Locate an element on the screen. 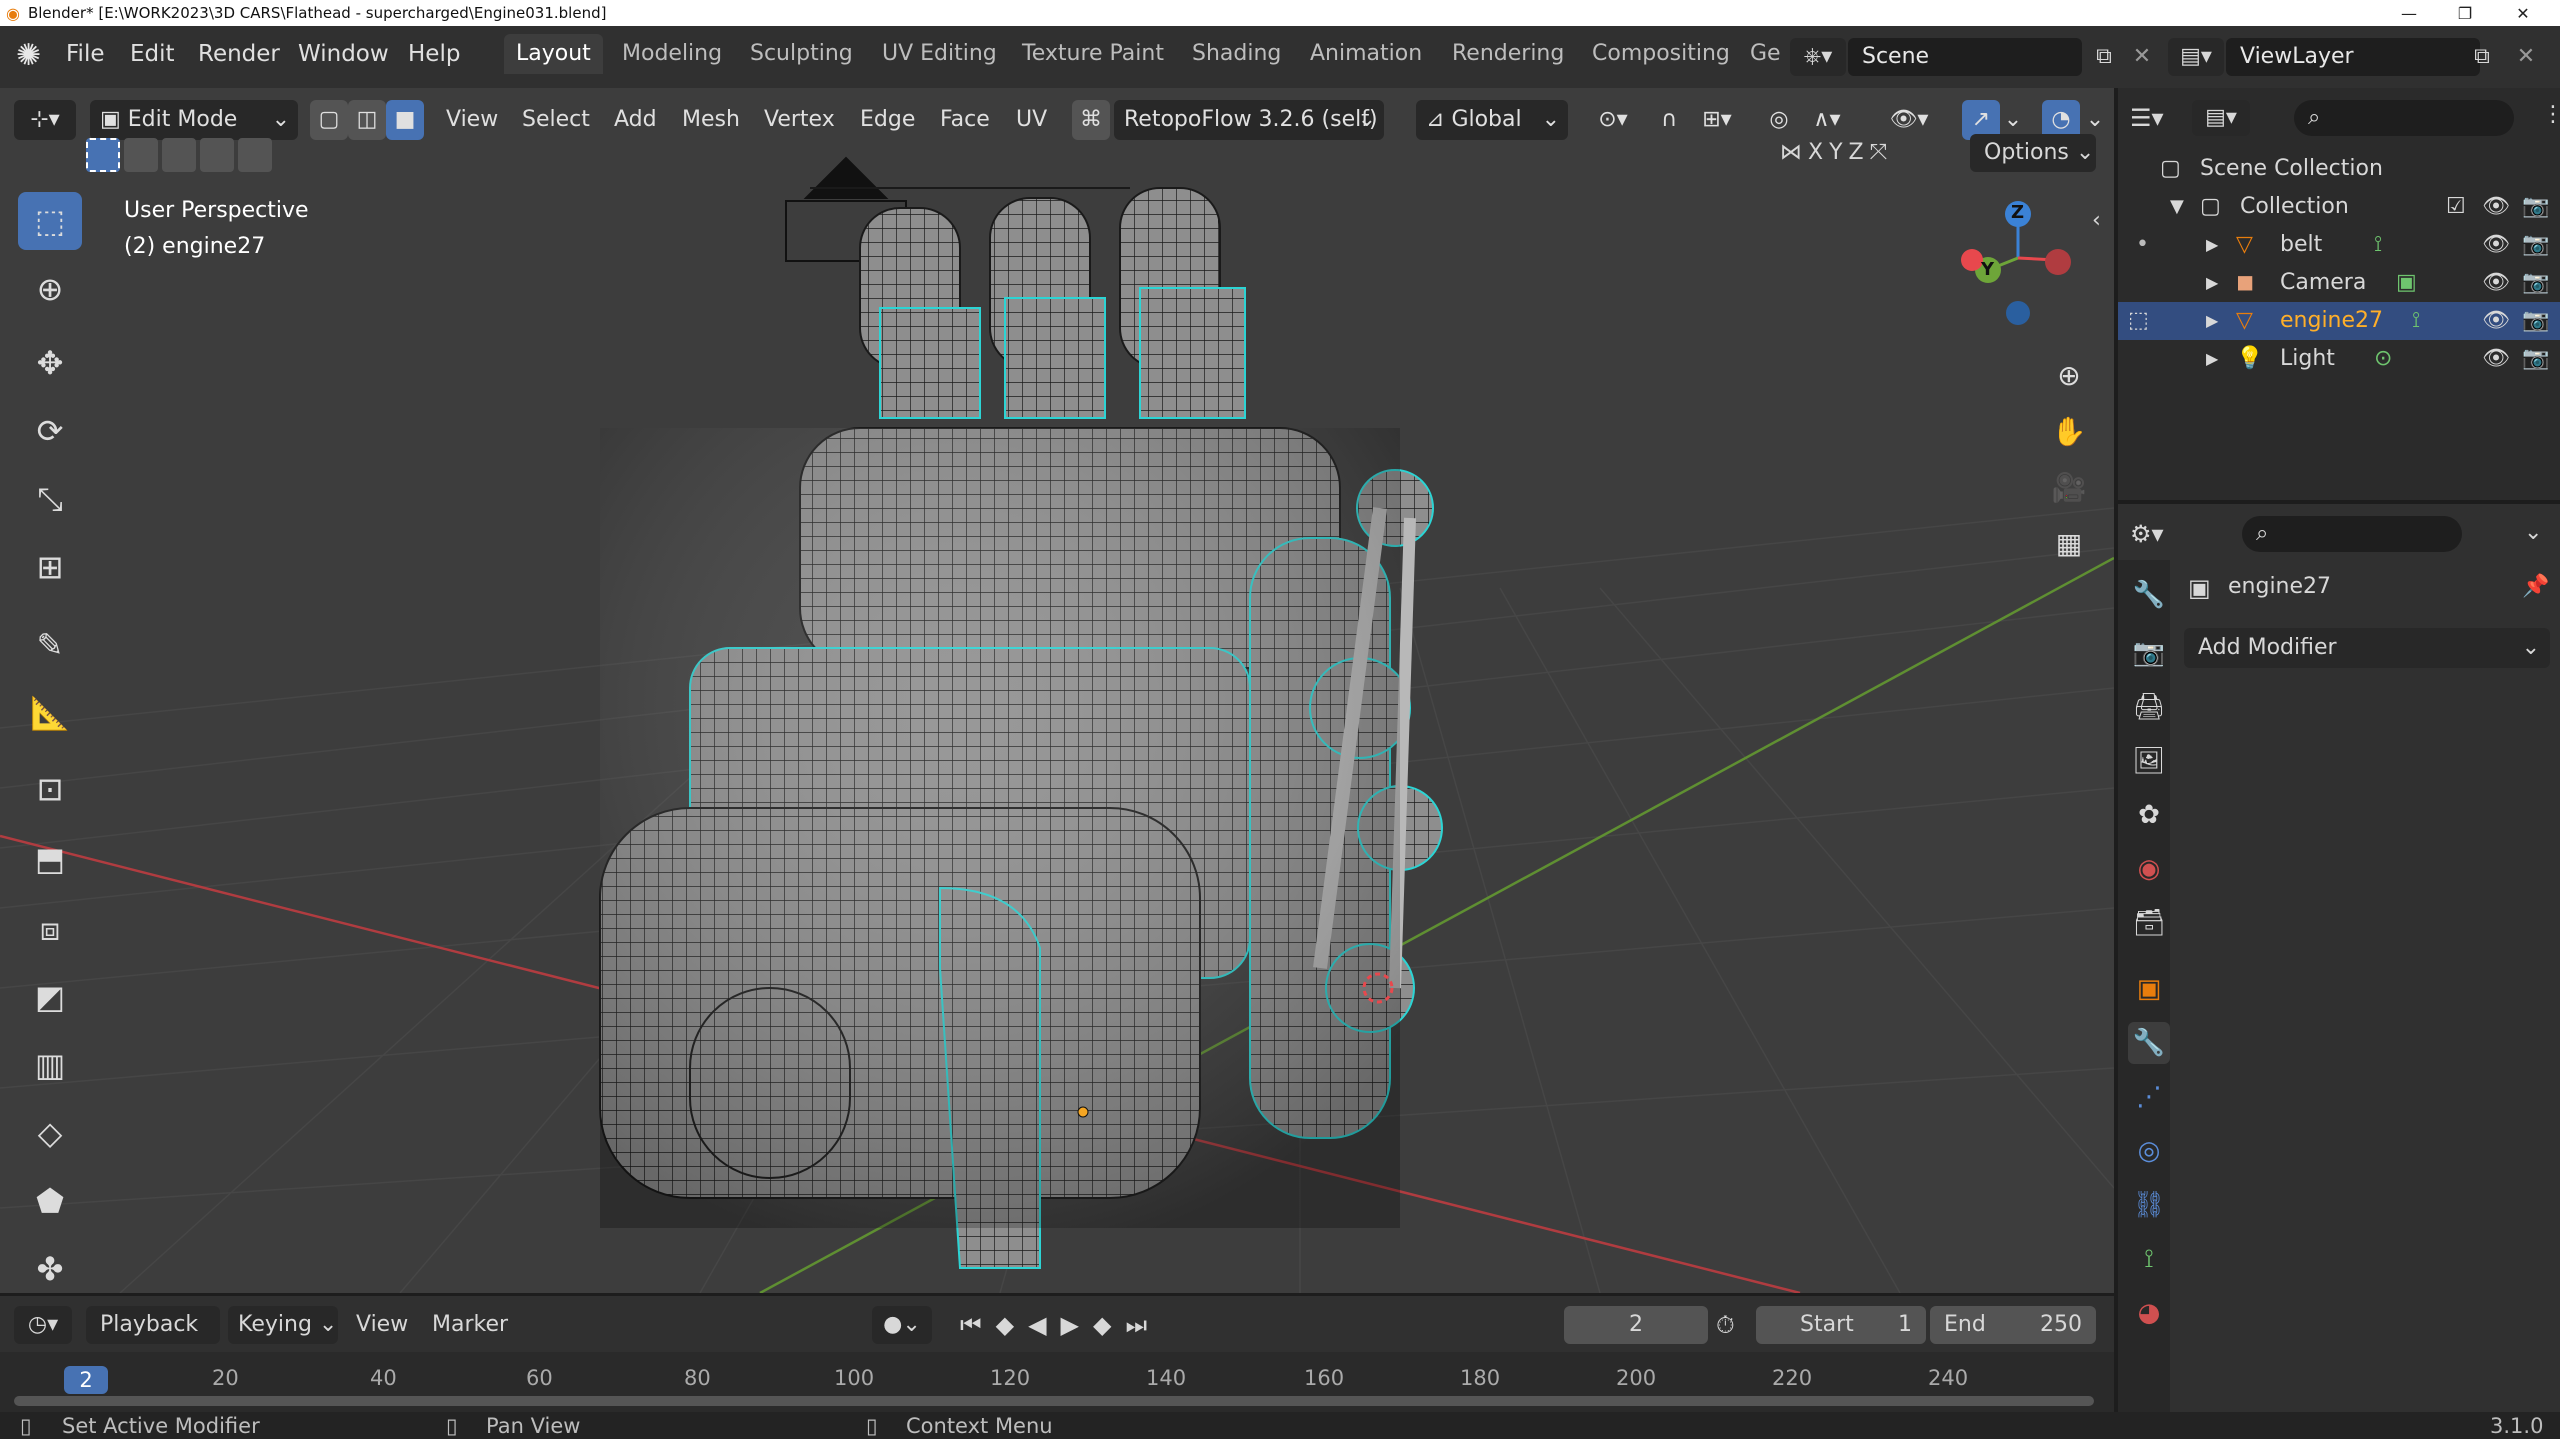  select-invert-icon is located at coordinates (217, 155).